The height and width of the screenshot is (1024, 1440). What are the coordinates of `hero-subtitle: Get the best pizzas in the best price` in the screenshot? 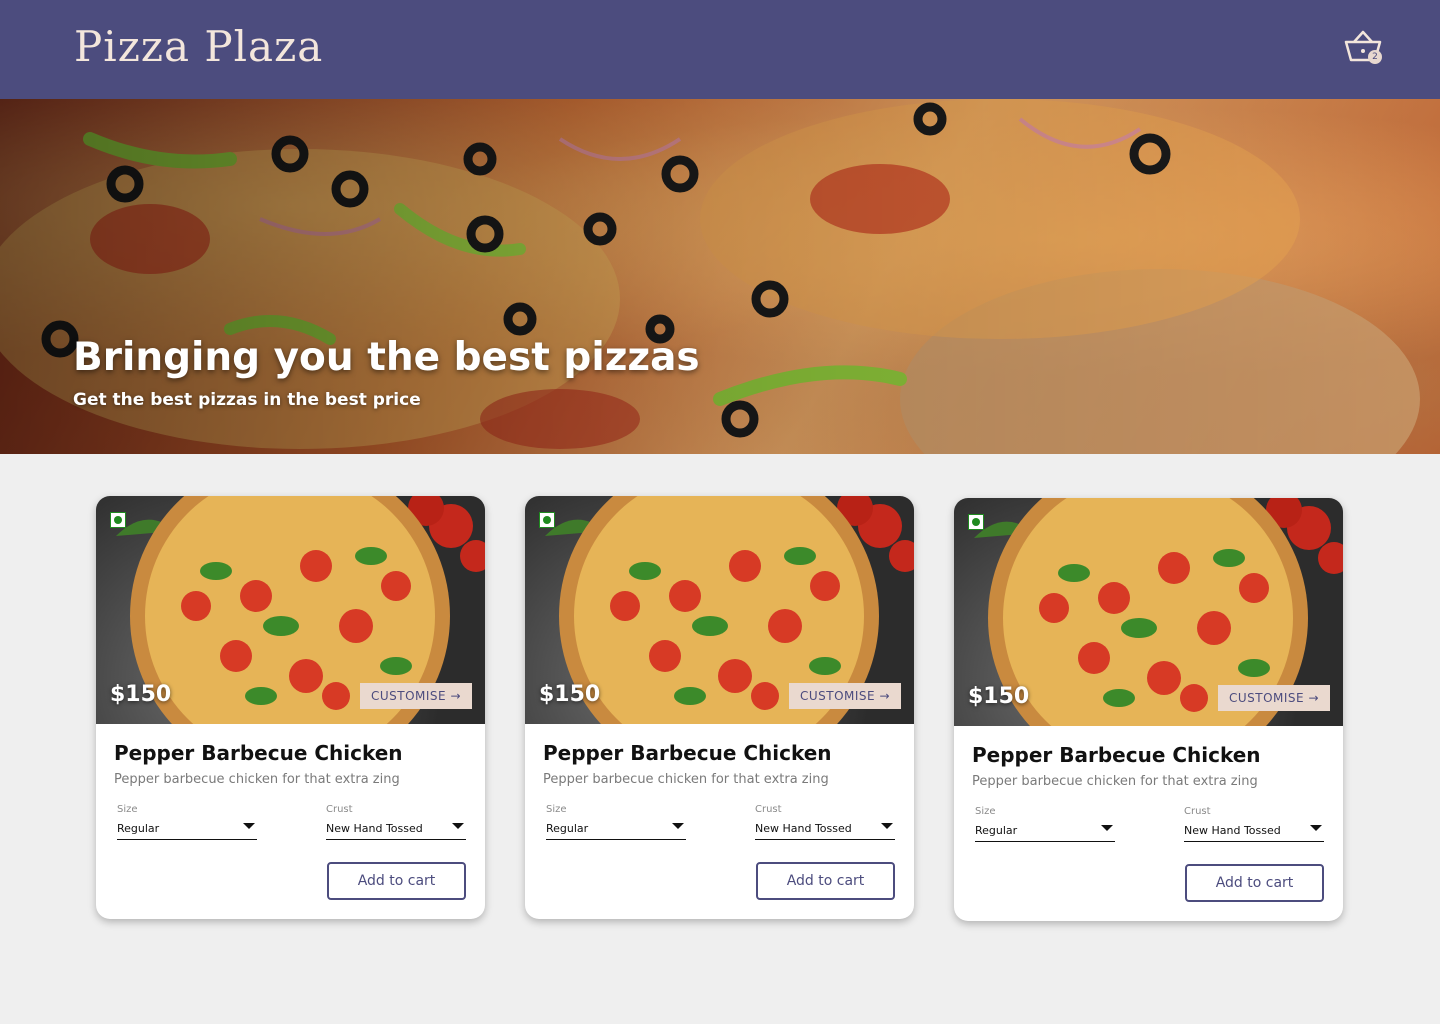 It's located at (247, 400).